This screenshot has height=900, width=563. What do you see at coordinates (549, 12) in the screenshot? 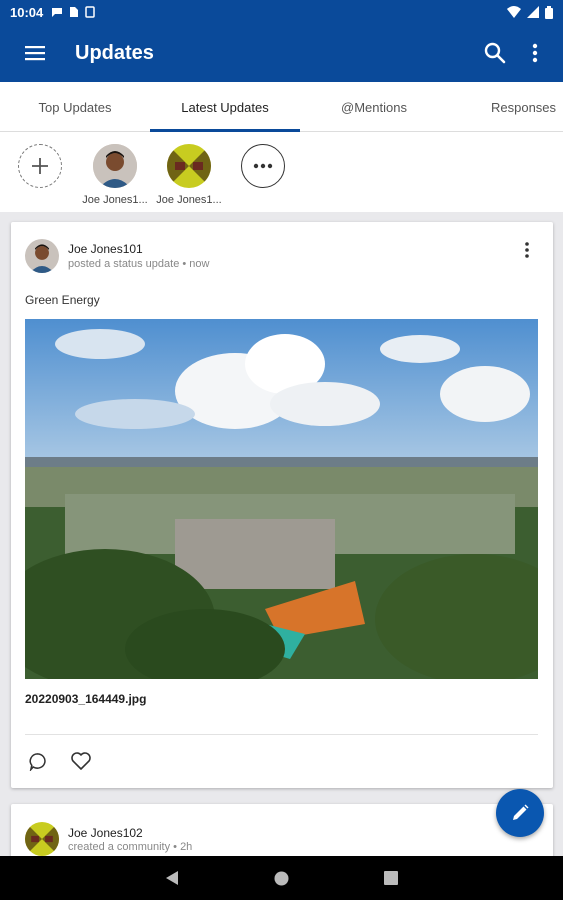
I see `battery-icon` at bounding box center [549, 12].